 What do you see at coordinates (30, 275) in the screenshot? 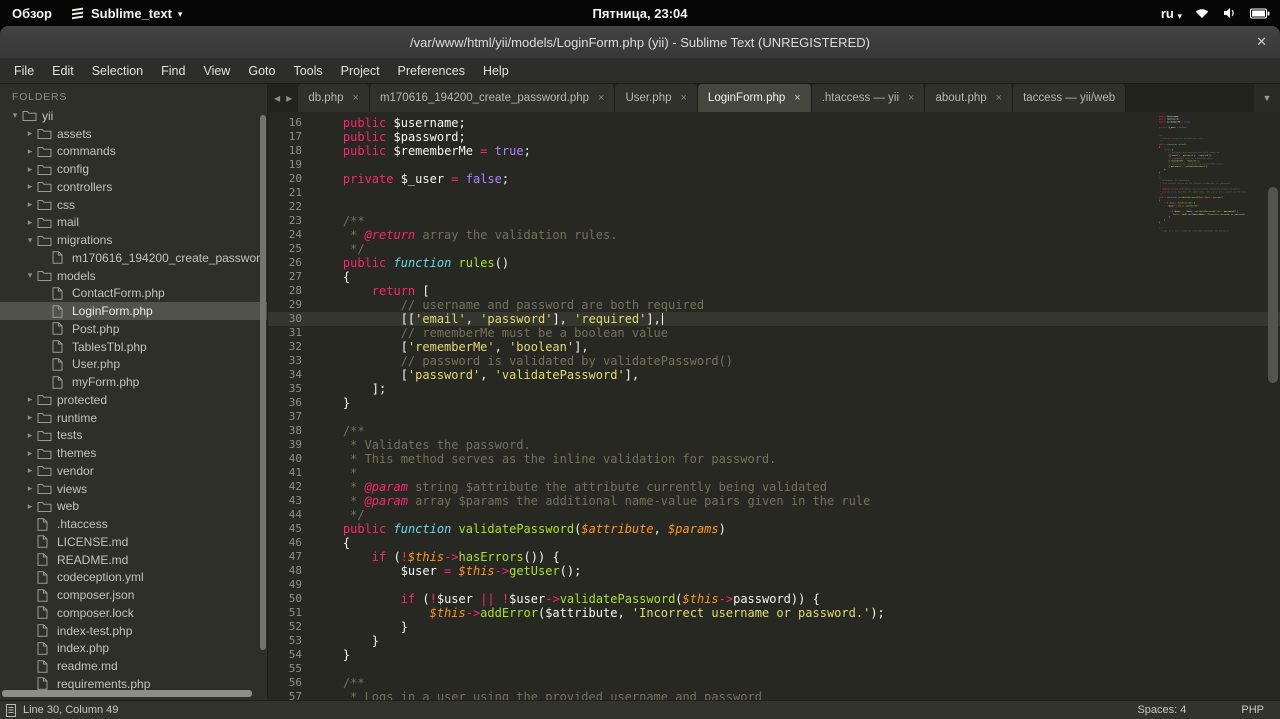
I see `collapse-icon: ▾` at bounding box center [30, 275].